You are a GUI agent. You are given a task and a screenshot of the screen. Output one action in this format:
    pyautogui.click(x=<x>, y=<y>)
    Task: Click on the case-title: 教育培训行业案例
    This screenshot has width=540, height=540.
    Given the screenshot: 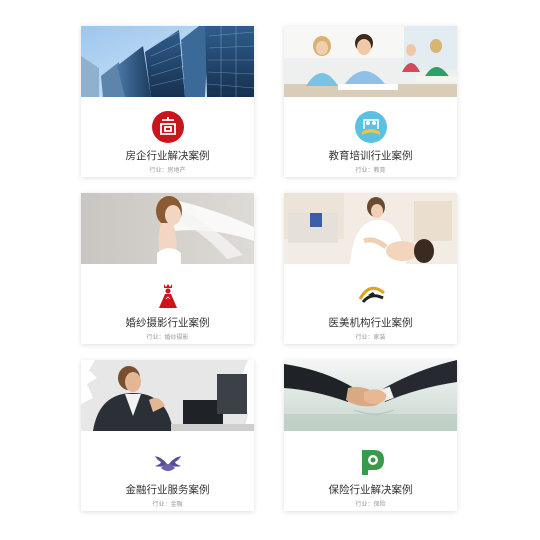 What is the action you would take?
    pyautogui.click(x=370, y=156)
    